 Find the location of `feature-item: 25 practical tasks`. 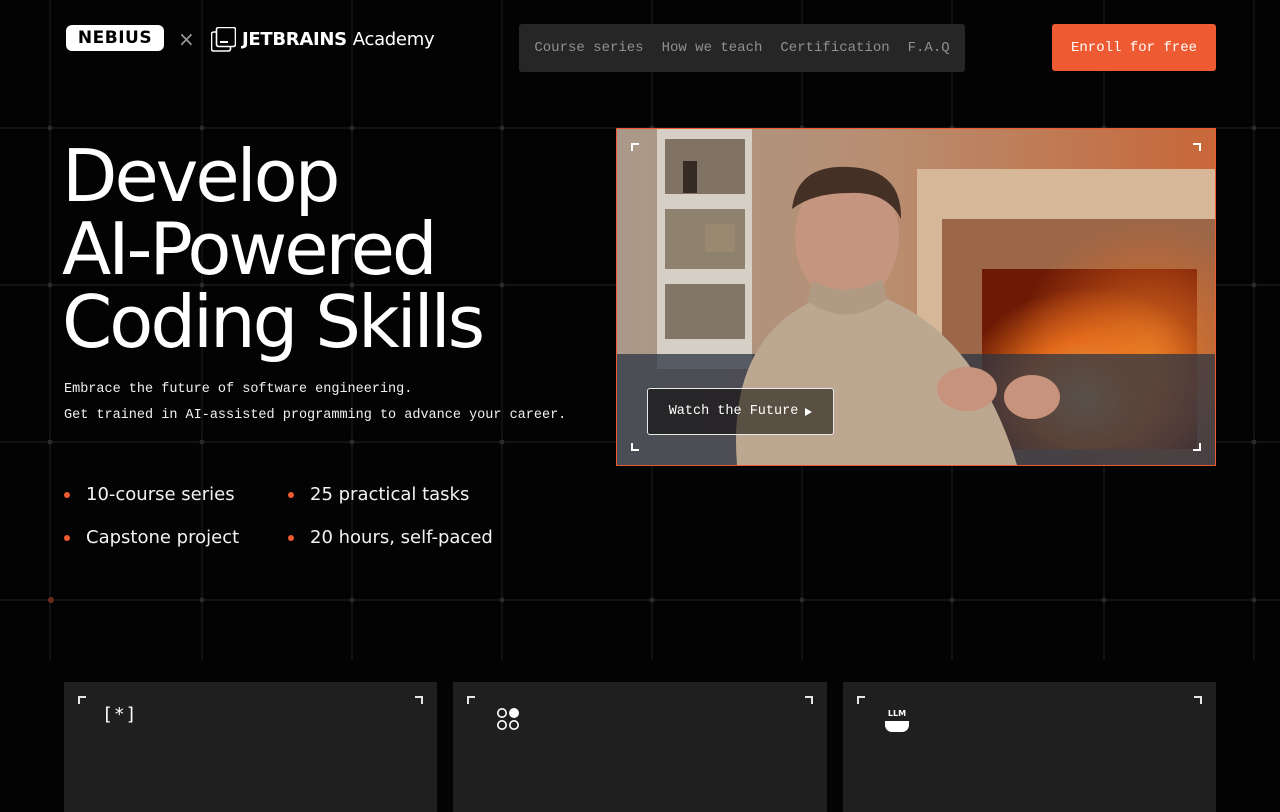

feature-item: 25 practical tasks is located at coordinates (378, 494).